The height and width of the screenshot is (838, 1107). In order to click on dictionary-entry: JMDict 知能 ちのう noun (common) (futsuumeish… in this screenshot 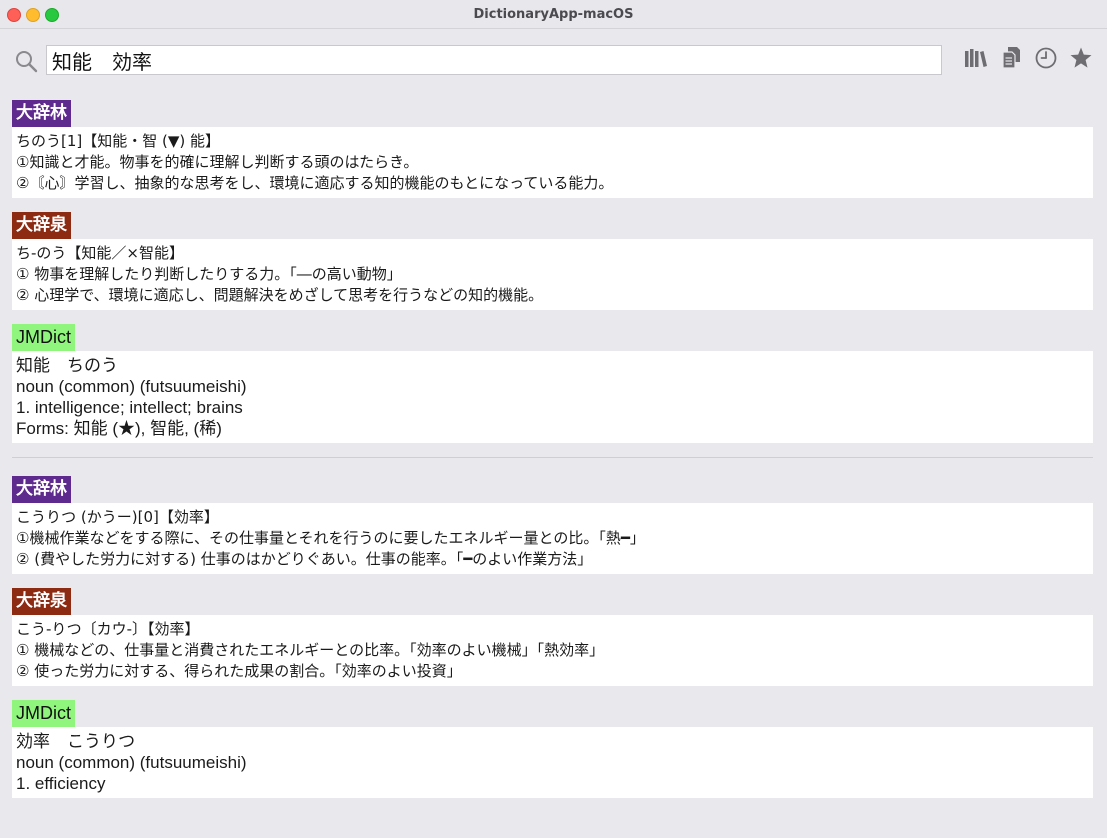, I will do `click(552, 383)`.